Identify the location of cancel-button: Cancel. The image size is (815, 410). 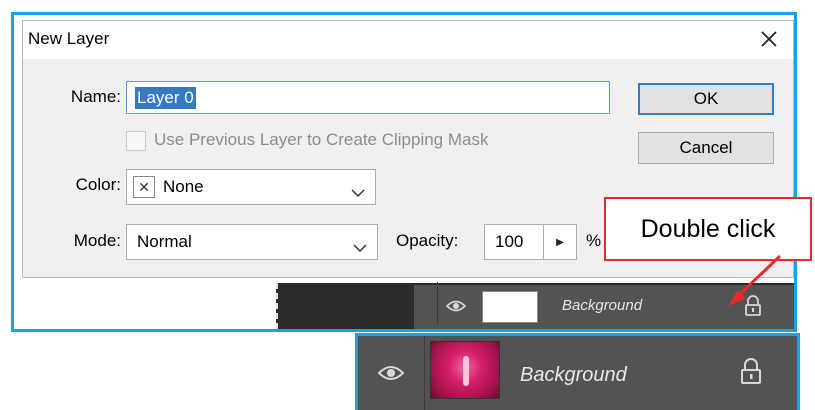
(706, 148).